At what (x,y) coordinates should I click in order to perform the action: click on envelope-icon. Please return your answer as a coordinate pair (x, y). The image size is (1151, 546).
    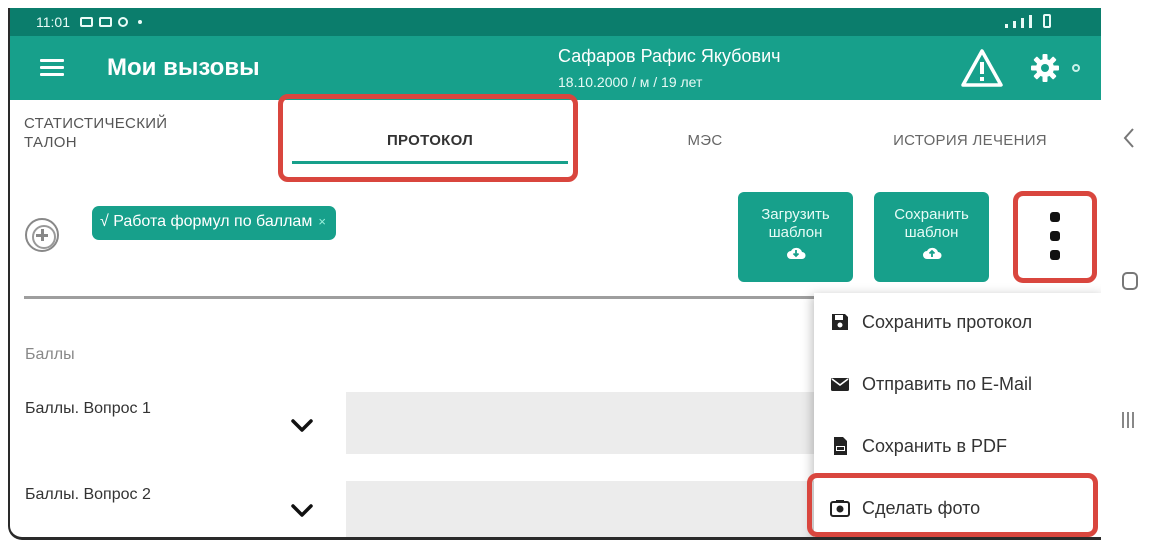
    Looking at the image, I should click on (840, 384).